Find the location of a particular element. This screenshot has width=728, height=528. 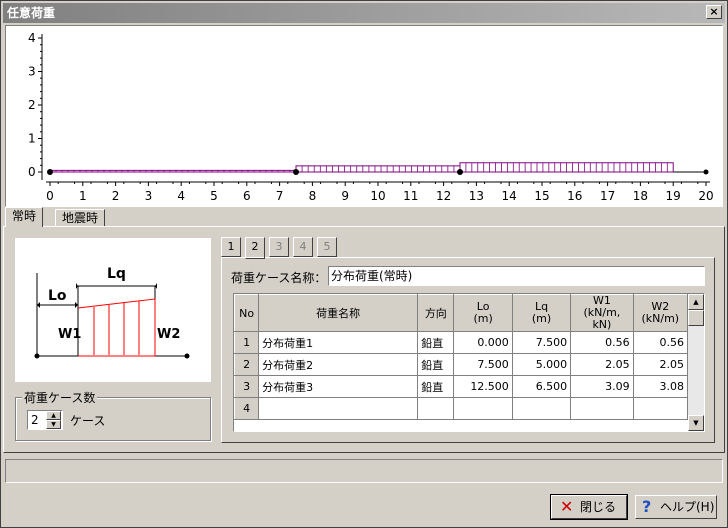

col-w2-unit: (kN/m) is located at coordinates (660, 318).